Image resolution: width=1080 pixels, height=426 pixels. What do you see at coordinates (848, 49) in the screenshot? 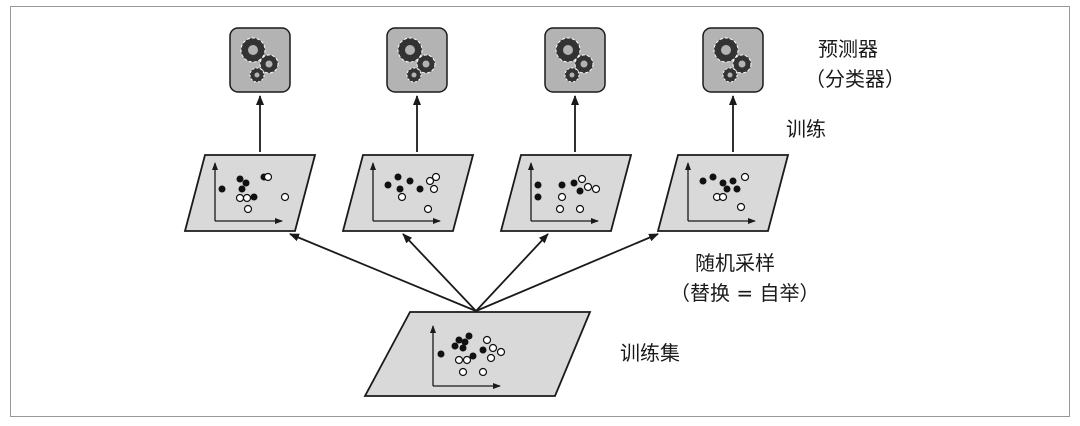
I see `predictor-label: 预测器` at bounding box center [848, 49].